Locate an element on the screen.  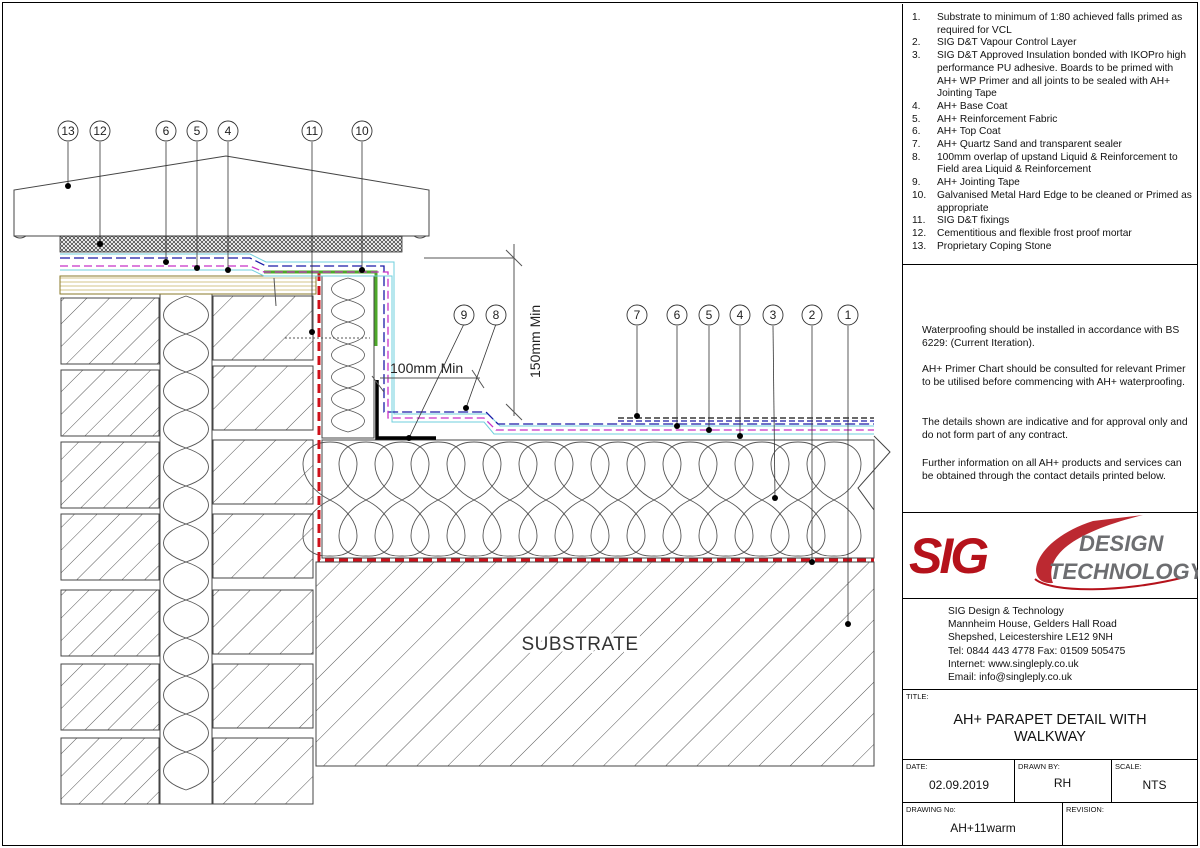
callout-6-left: 6 is located at coordinates (166, 131).